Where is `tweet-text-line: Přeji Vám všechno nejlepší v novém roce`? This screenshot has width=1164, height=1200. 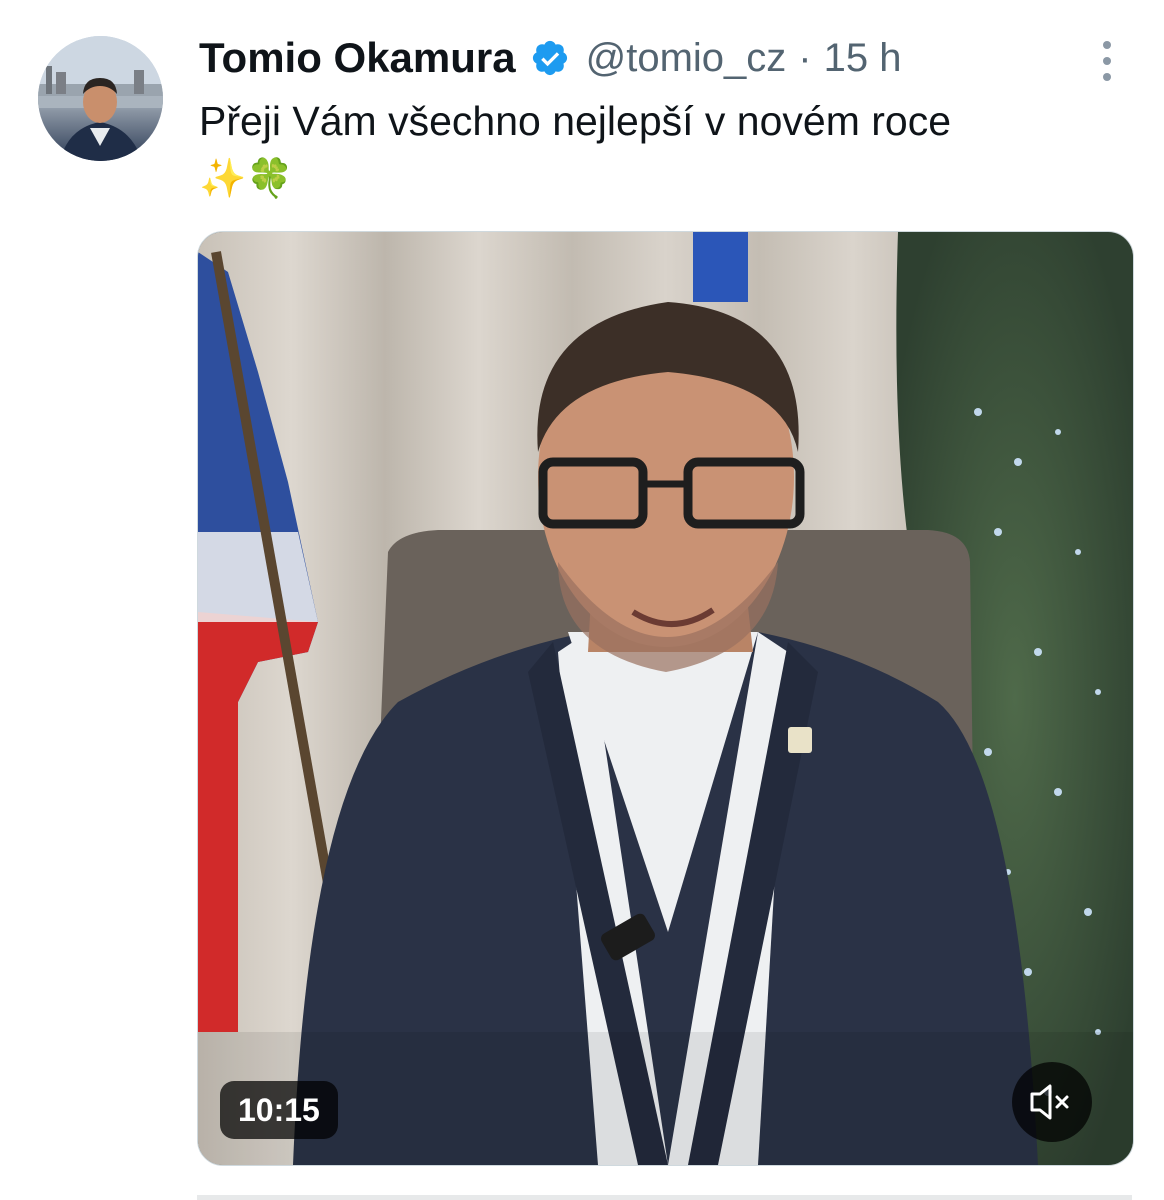 tweet-text-line: Přeji Vám všechno nejlepší v novém roce is located at coordinates (575, 121).